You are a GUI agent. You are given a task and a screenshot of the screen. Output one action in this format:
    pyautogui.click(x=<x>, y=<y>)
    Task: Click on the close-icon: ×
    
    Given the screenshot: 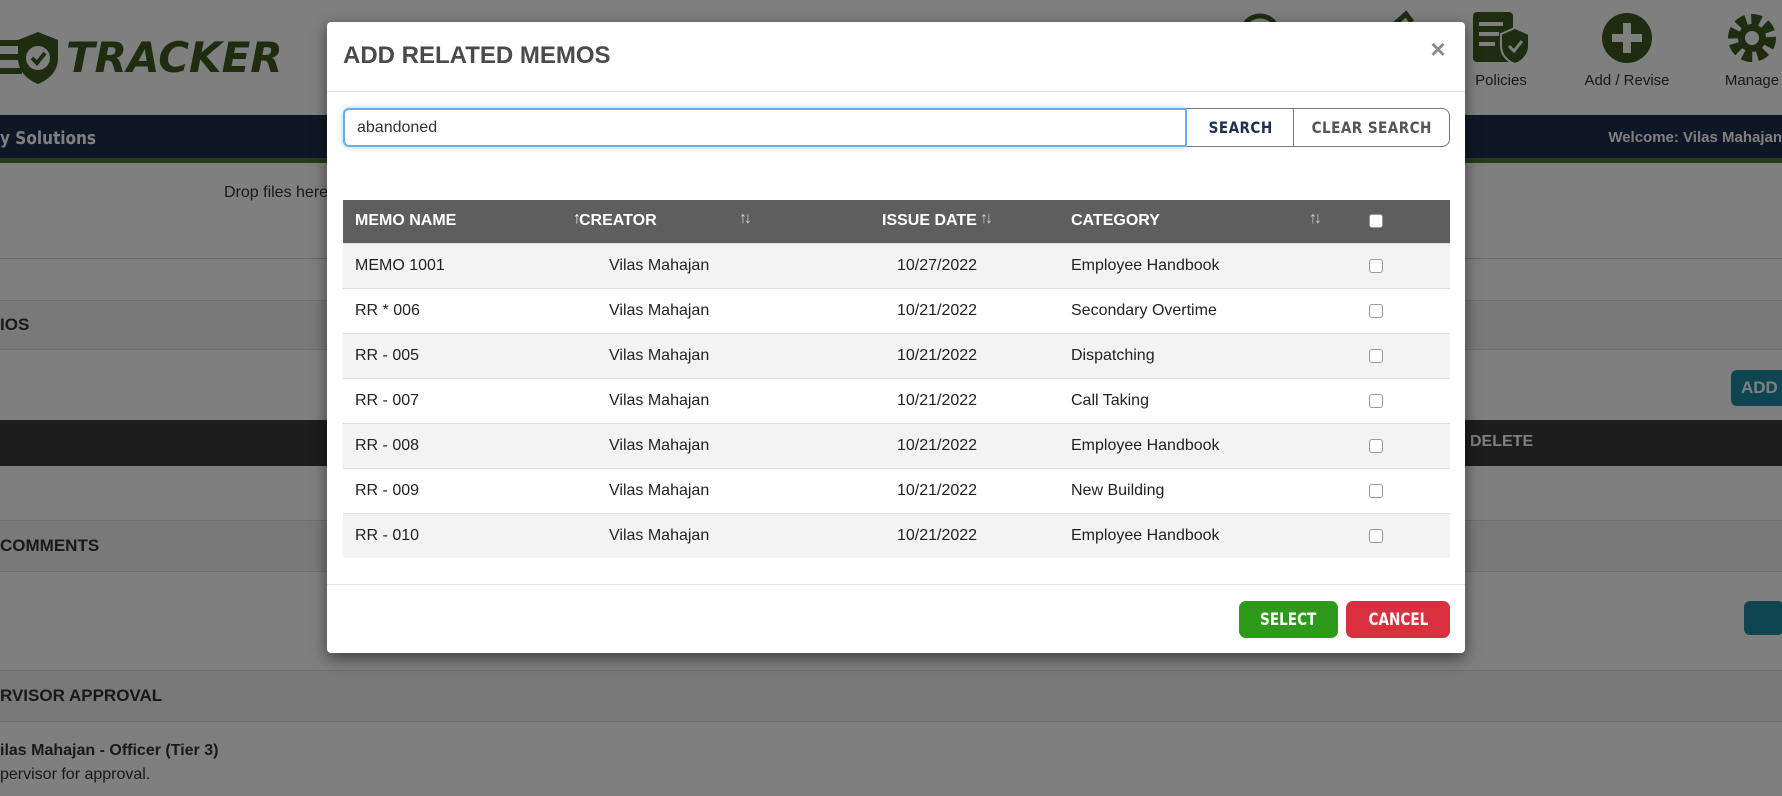 What is the action you would take?
    pyautogui.click(x=1438, y=49)
    